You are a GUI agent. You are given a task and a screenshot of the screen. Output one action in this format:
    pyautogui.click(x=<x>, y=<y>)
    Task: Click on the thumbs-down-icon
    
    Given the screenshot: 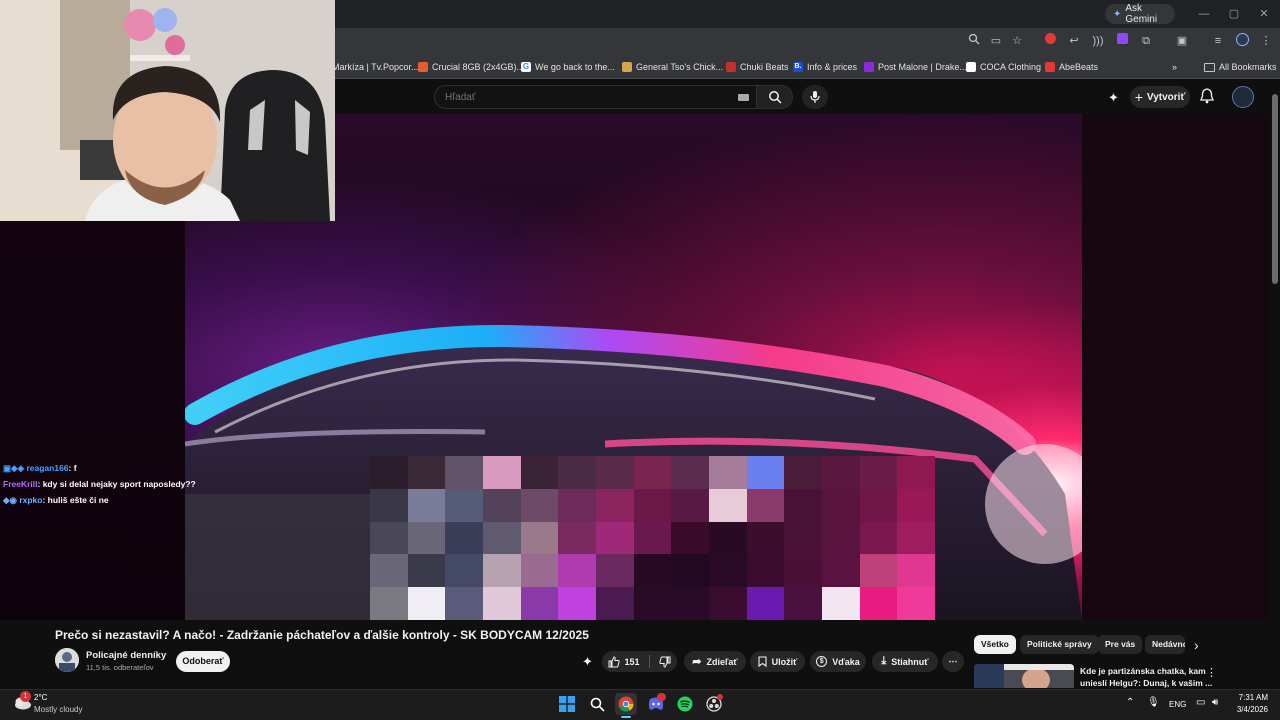 What is the action you would take?
    pyautogui.click(x=664, y=662)
    